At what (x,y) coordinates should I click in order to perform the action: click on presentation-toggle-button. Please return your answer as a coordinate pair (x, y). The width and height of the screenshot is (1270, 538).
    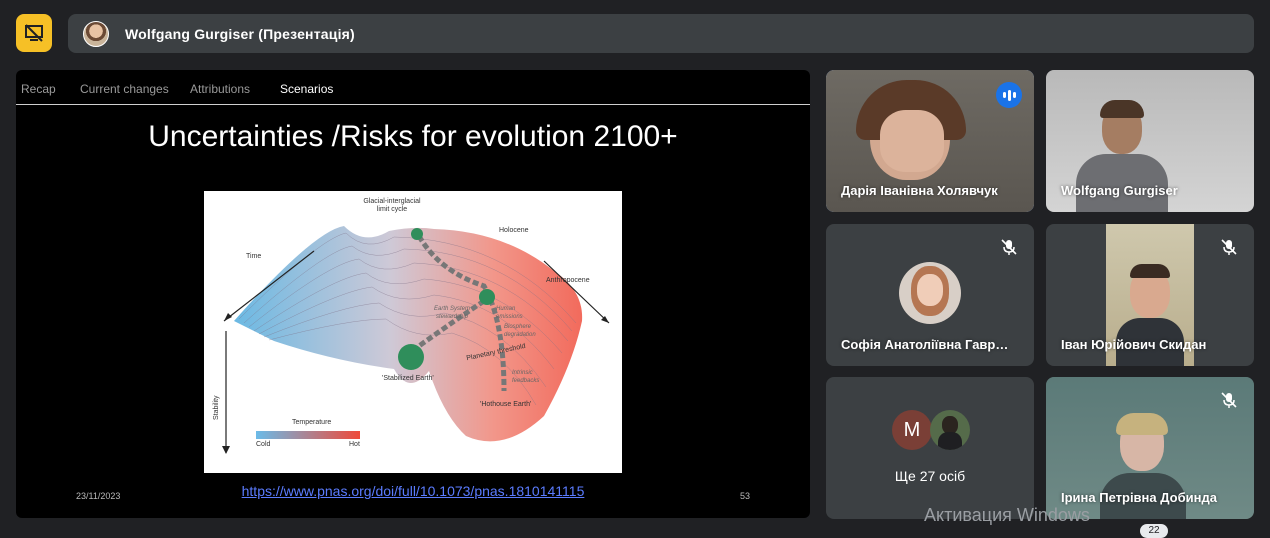
    Looking at the image, I should click on (34, 33).